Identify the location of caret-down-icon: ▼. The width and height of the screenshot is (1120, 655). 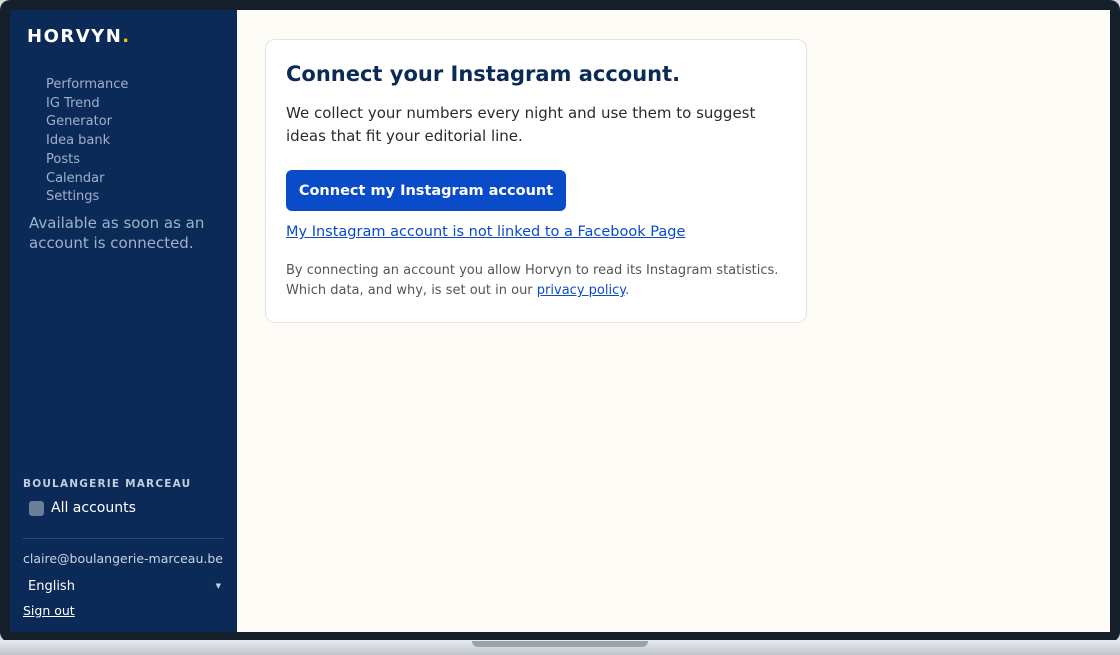
(218, 586).